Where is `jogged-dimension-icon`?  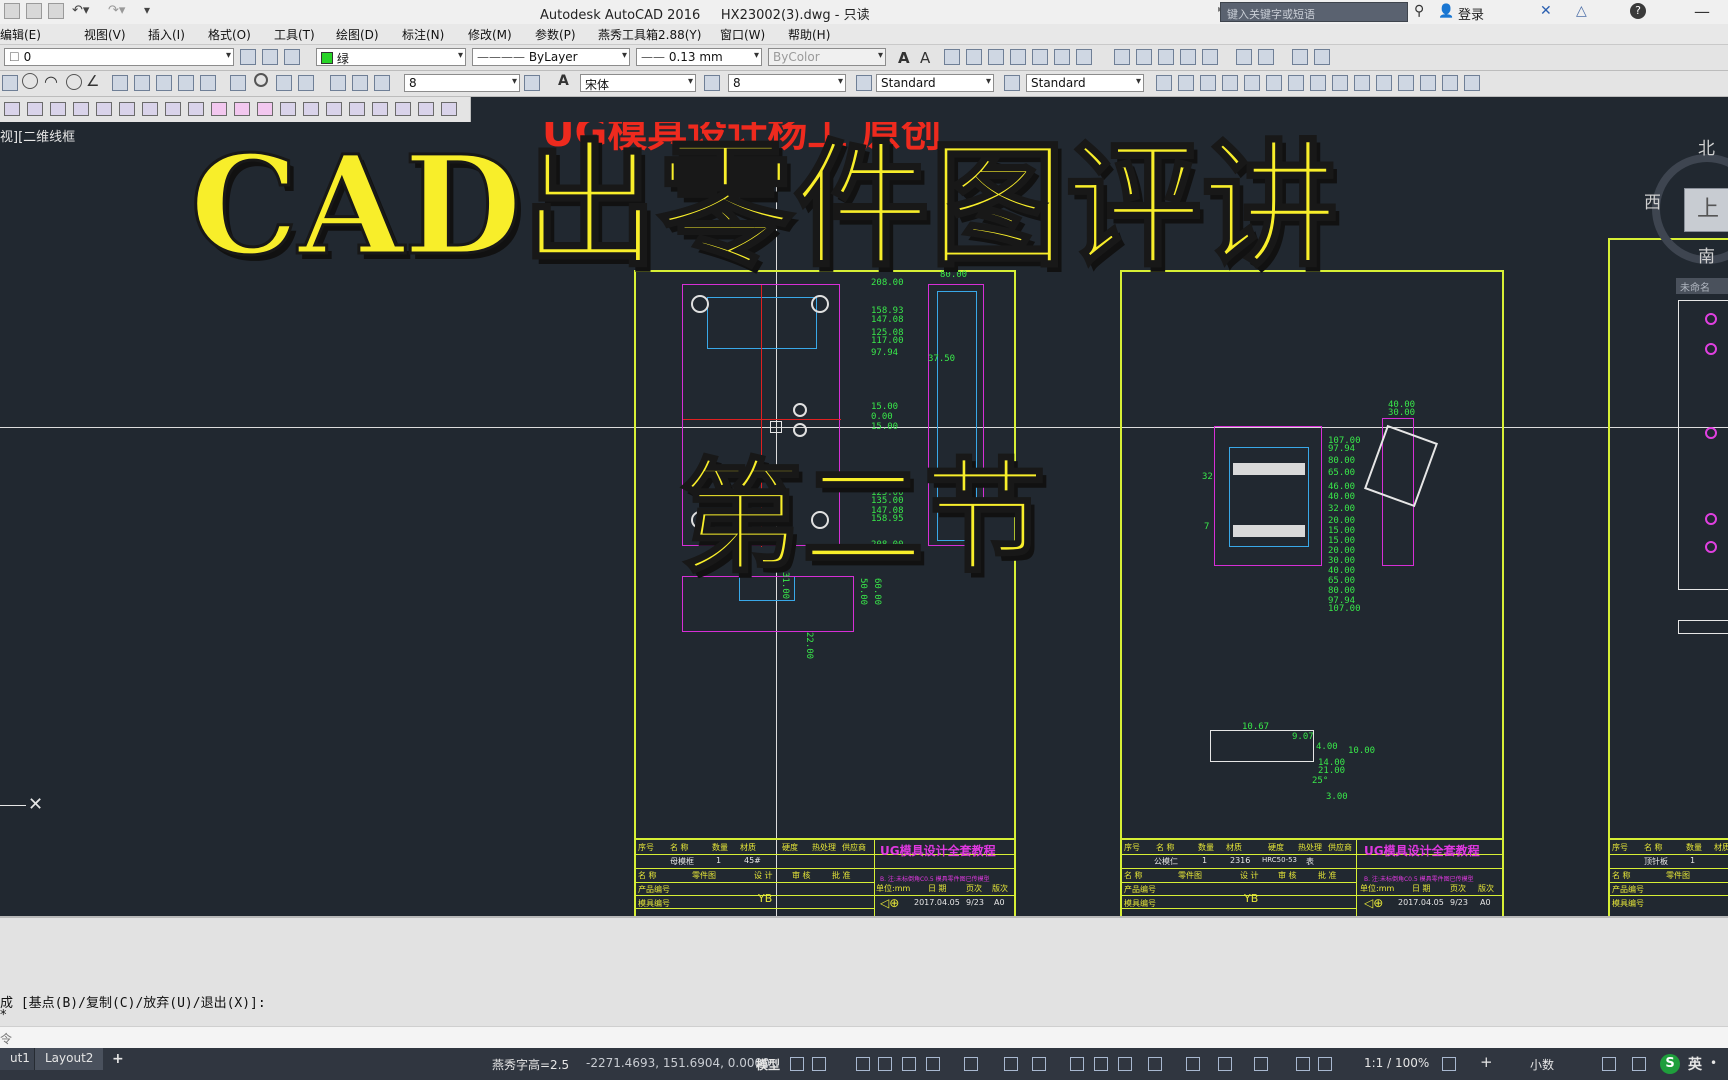
jogged-dimension-icon is located at coordinates (306, 83).